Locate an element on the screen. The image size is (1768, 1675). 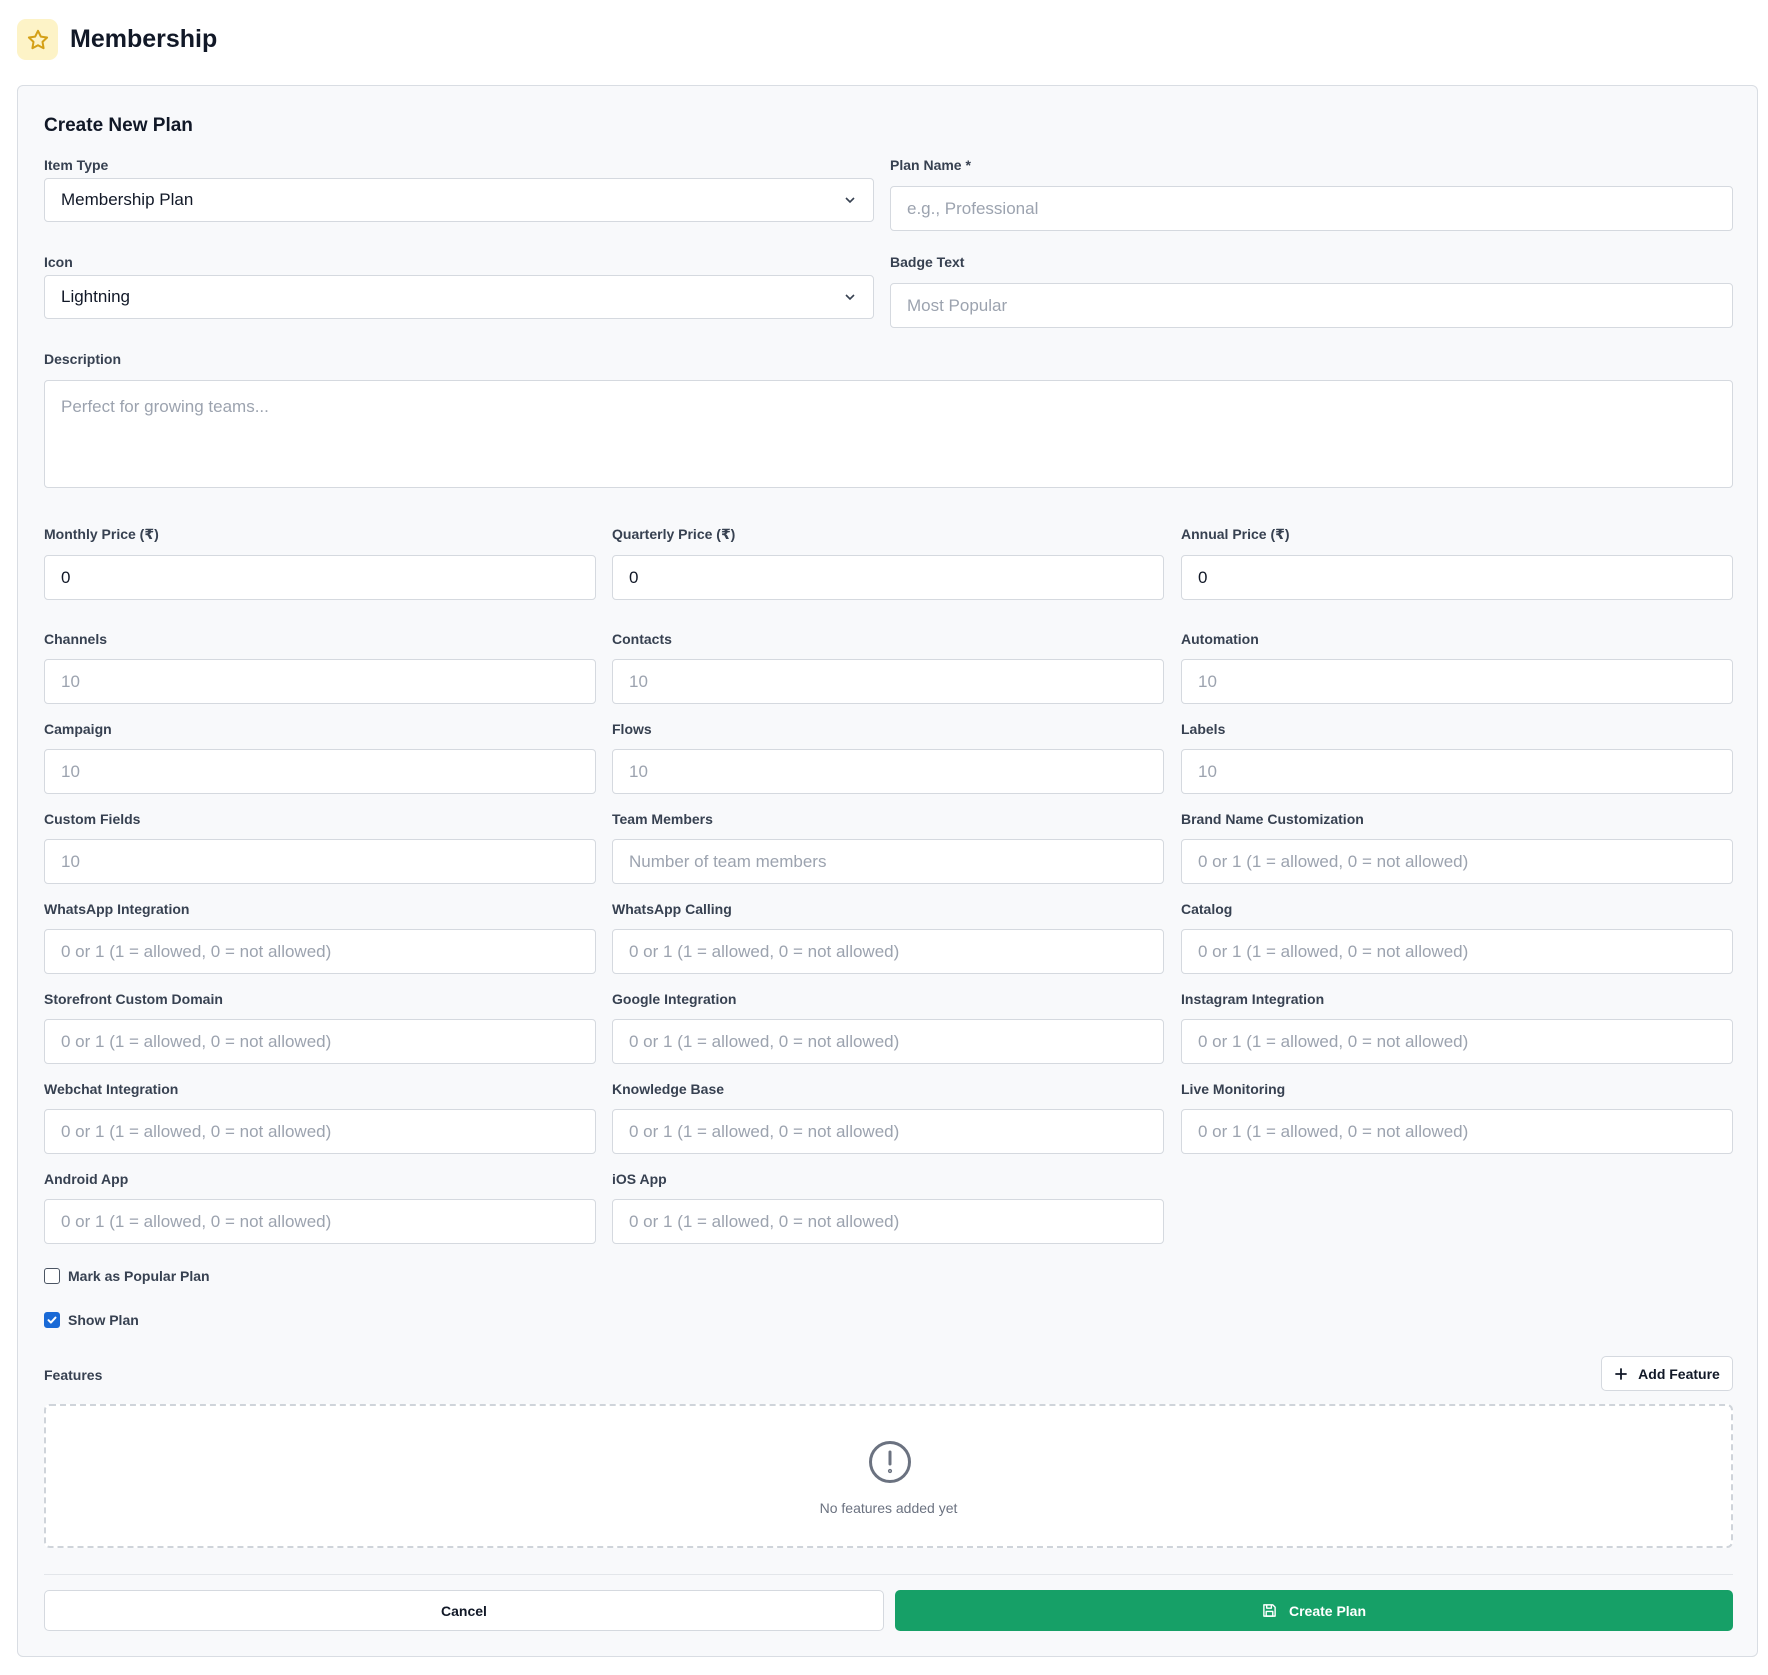
quarterly-price-label: Quarterly Price (₹) is located at coordinates (674, 534).